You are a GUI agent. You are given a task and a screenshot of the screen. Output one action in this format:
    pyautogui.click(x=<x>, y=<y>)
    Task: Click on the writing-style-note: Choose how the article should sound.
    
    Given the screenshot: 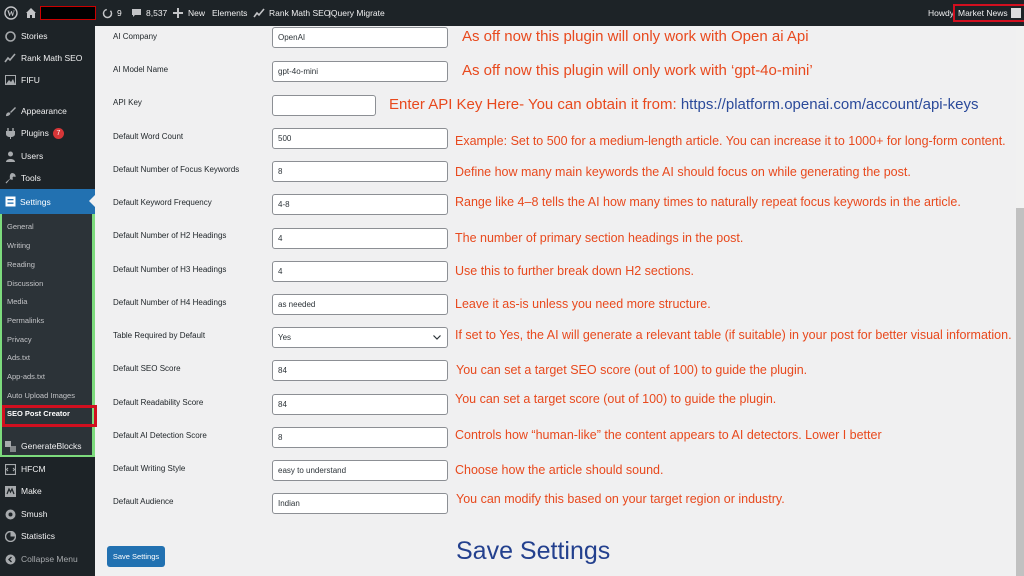 What is the action you would take?
    pyautogui.click(x=559, y=470)
    